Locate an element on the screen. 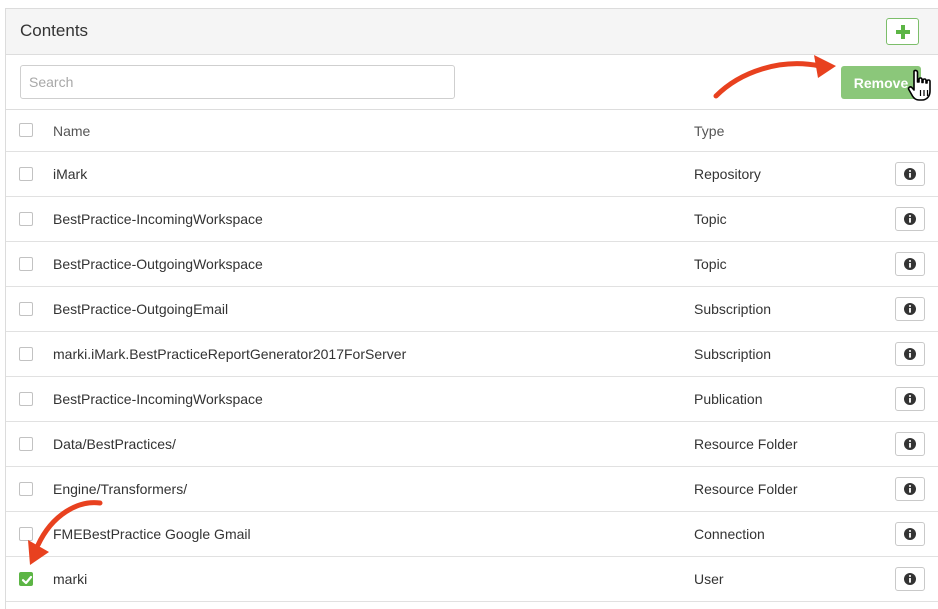  checkmark-icon is located at coordinates (27, 580).